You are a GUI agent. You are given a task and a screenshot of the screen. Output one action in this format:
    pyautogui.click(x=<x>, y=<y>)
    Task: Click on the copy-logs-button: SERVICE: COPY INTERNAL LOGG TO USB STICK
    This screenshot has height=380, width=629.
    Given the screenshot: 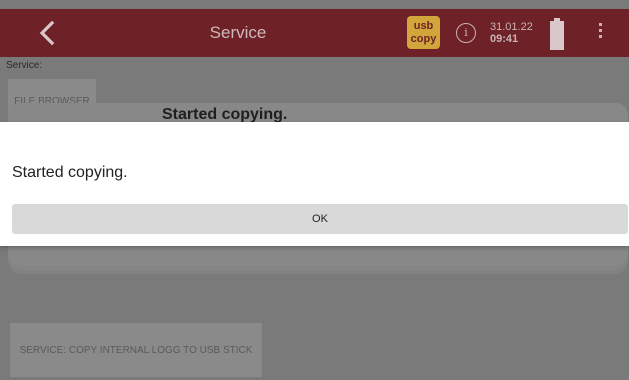 What is the action you would take?
    pyautogui.click(x=136, y=350)
    